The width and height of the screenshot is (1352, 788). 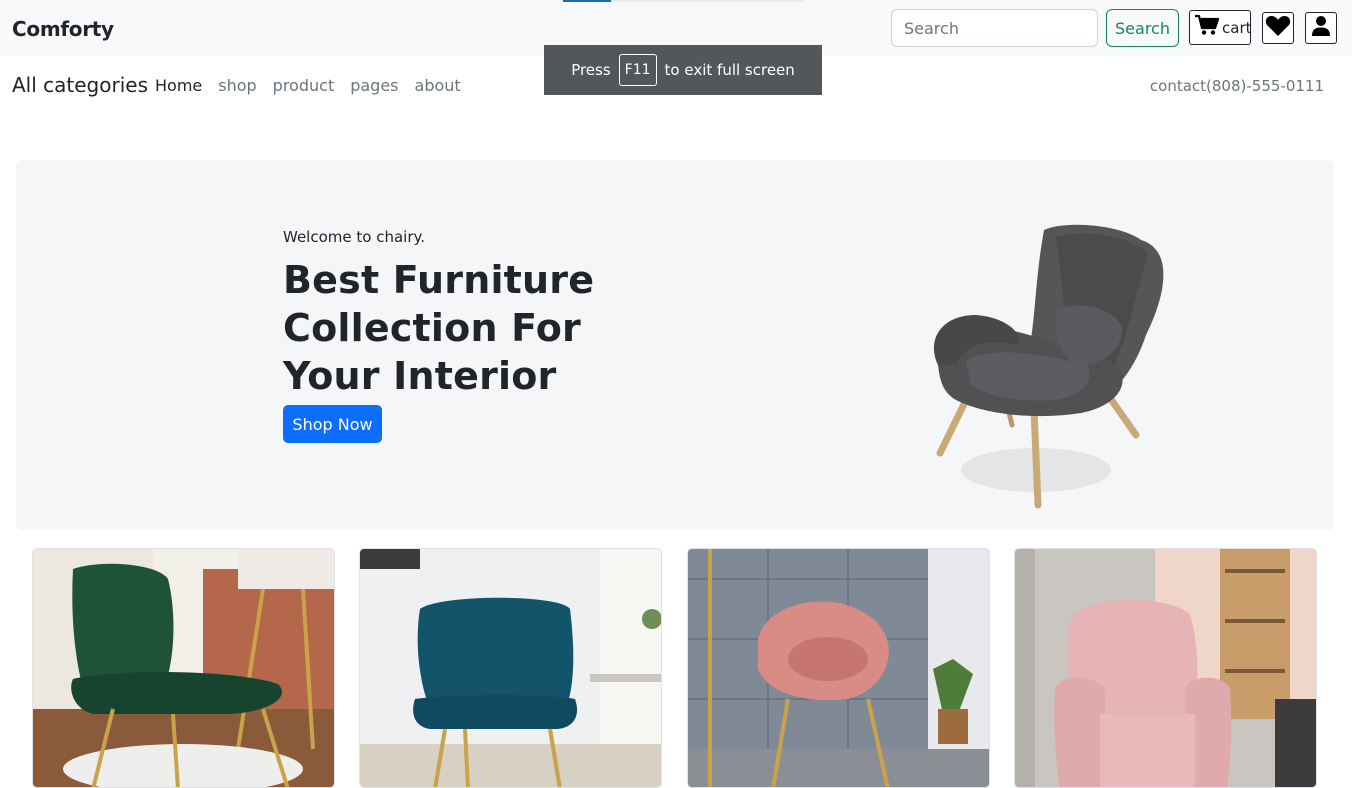 What do you see at coordinates (332, 424) in the screenshot?
I see `shop-now-button: Shop Now` at bounding box center [332, 424].